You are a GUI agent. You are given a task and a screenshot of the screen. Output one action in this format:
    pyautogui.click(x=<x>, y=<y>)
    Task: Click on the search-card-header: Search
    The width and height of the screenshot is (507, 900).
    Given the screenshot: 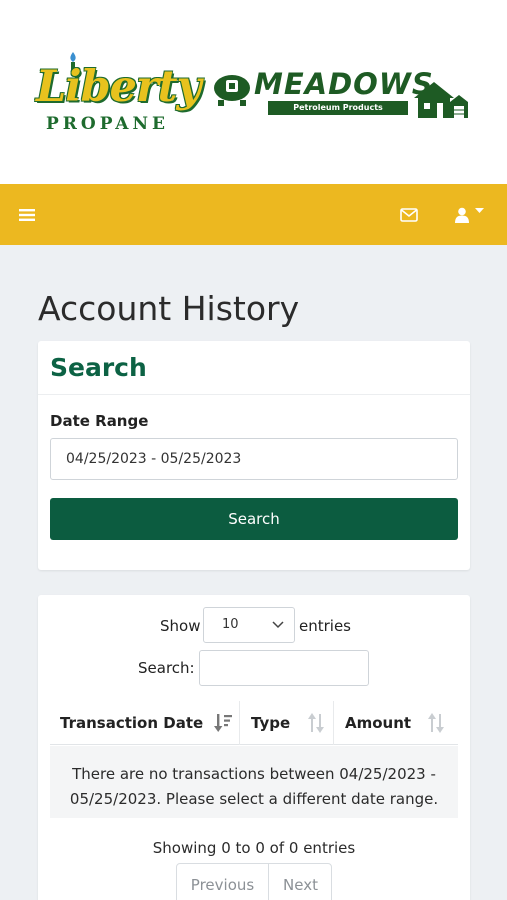 What is the action you would take?
    pyautogui.click(x=254, y=368)
    